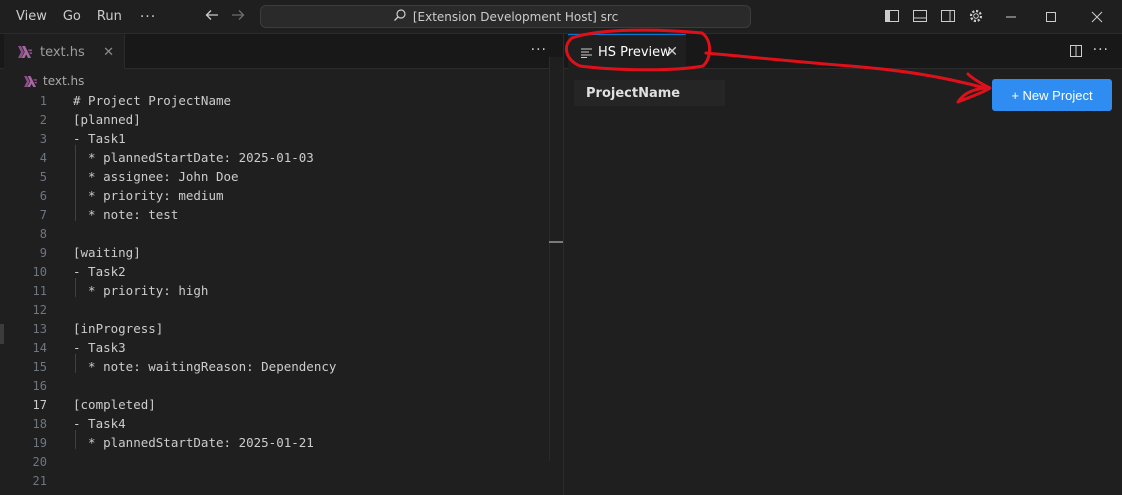 This screenshot has width=1122, height=495. Describe the element at coordinates (274, 194) in the screenshot. I see `code-line: 6 * priority: medium` at that location.